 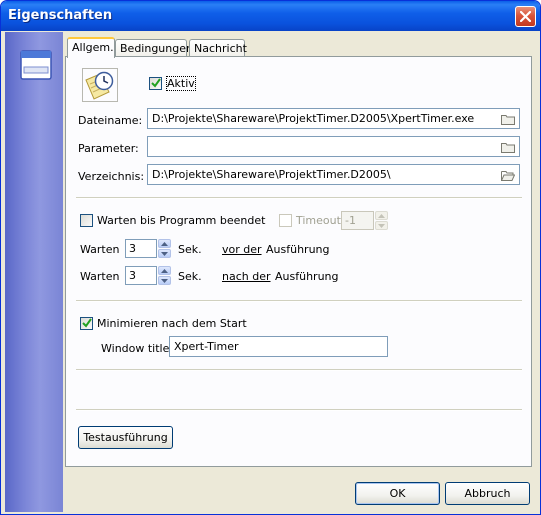 I want to click on sidebar, so click(x=34, y=272).